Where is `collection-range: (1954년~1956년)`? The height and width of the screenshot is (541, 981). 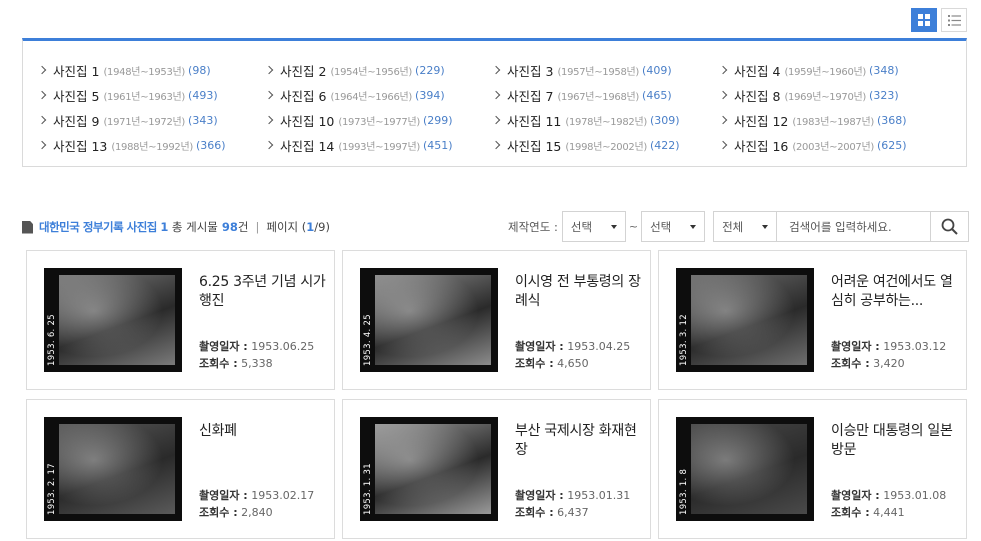 collection-range: (1954년~1956년) is located at coordinates (371, 72).